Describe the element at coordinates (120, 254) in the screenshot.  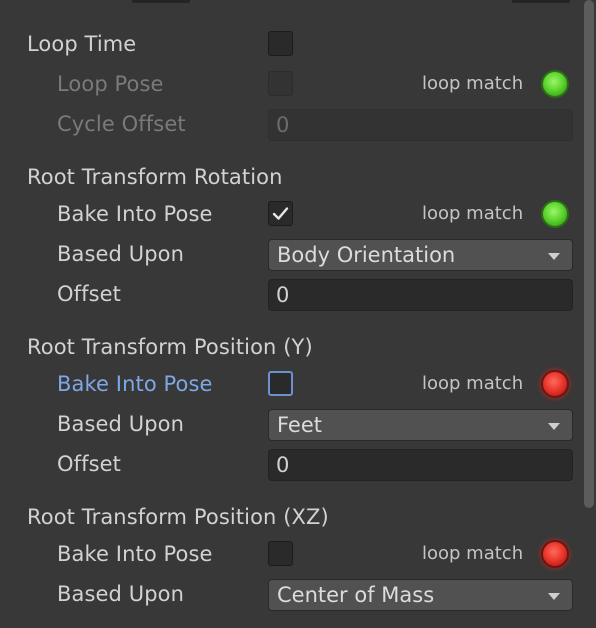
I see `rotation-based-upon-label: Based Upon` at that location.